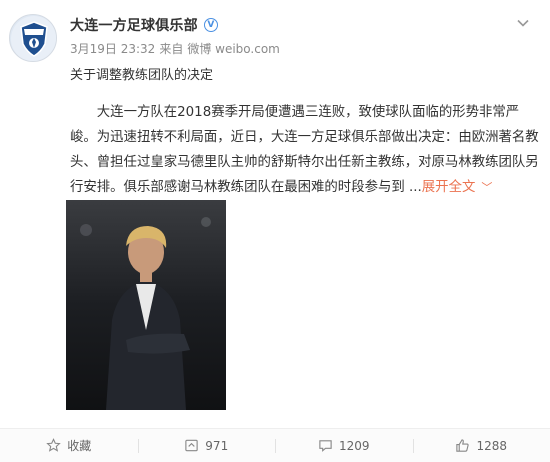  What do you see at coordinates (354, 445) in the screenshot?
I see `comment-count: 1209` at bounding box center [354, 445].